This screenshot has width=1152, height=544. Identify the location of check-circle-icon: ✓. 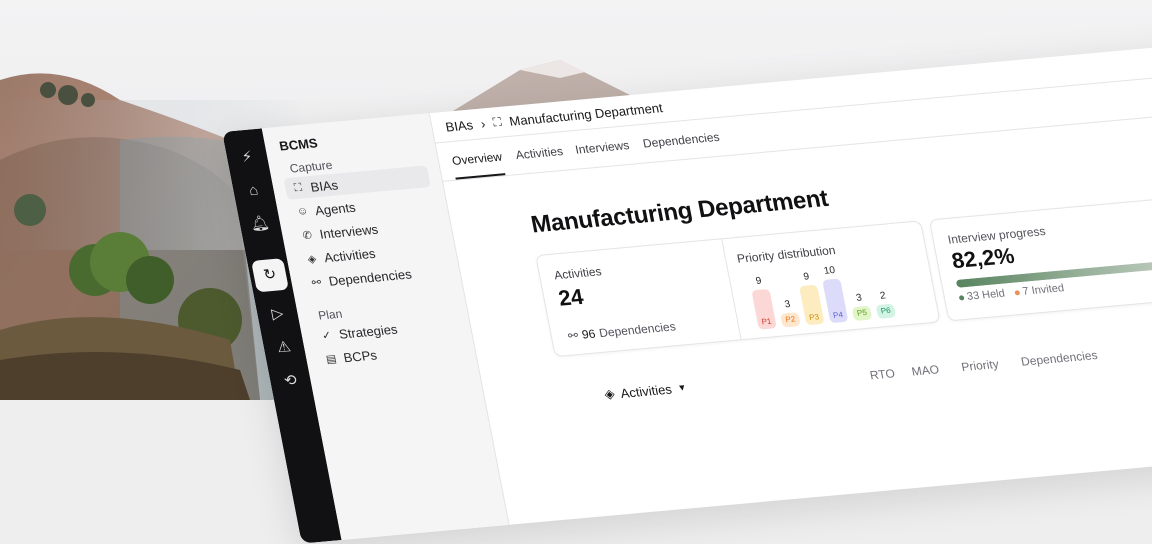
(326, 335).